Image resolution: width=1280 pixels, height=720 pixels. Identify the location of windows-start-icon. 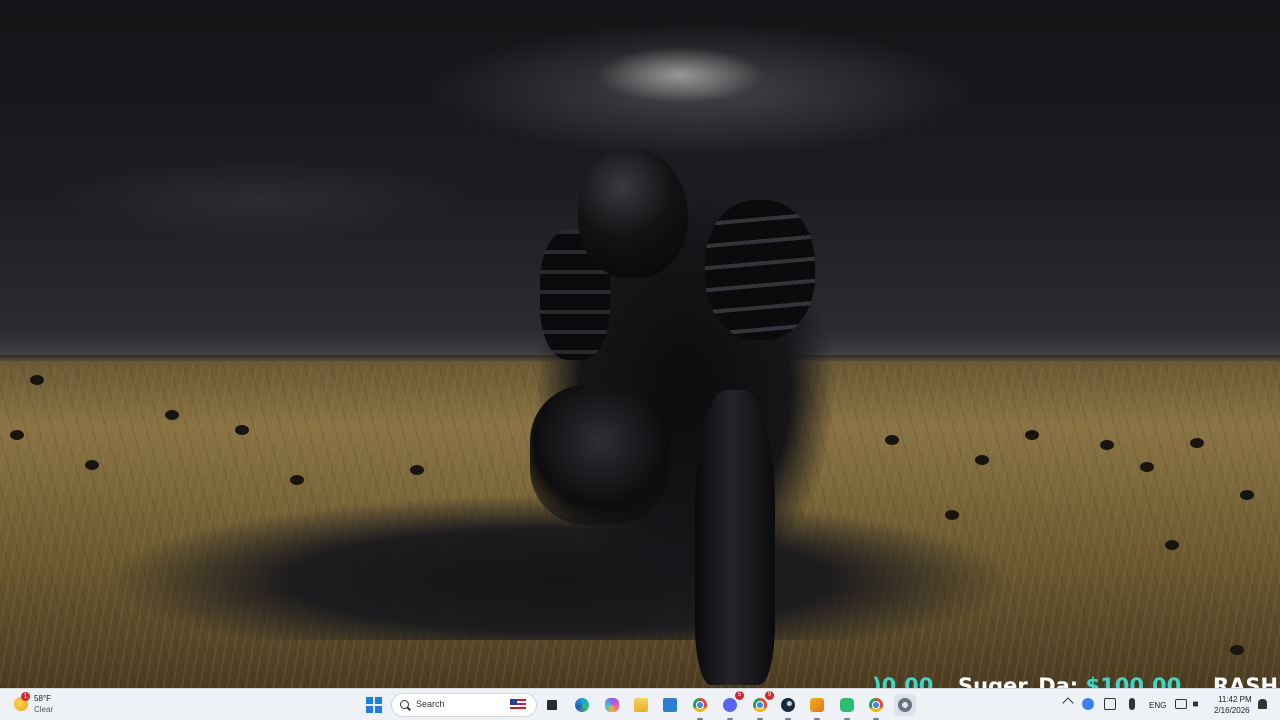
(374, 705).